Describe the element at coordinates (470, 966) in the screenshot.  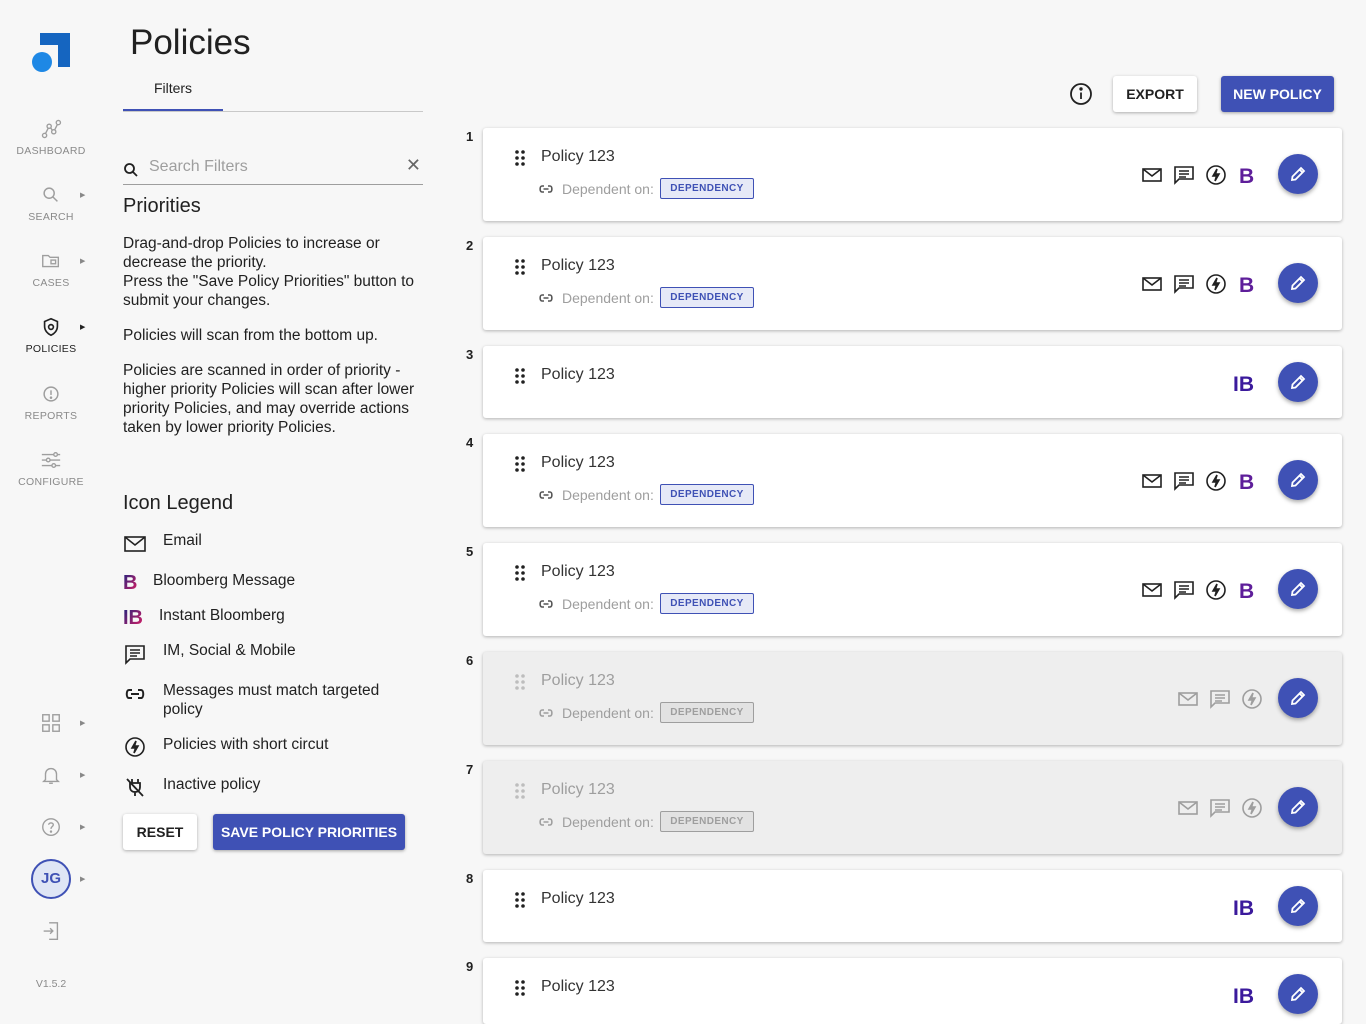
I see `policy-priority-number: 9` at that location.